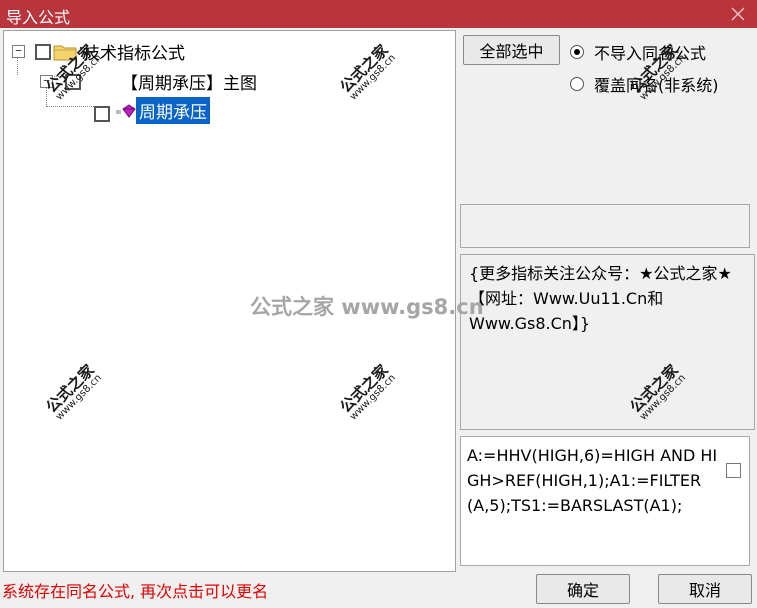  I want to click on ok-button: 确定, so click(583, 589).